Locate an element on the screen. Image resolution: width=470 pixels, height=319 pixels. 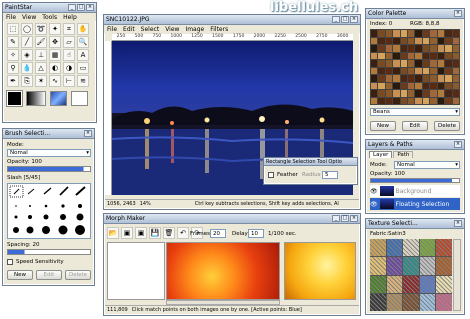
blur-tool-icon: 💧 is located at coordinates (27, 68).